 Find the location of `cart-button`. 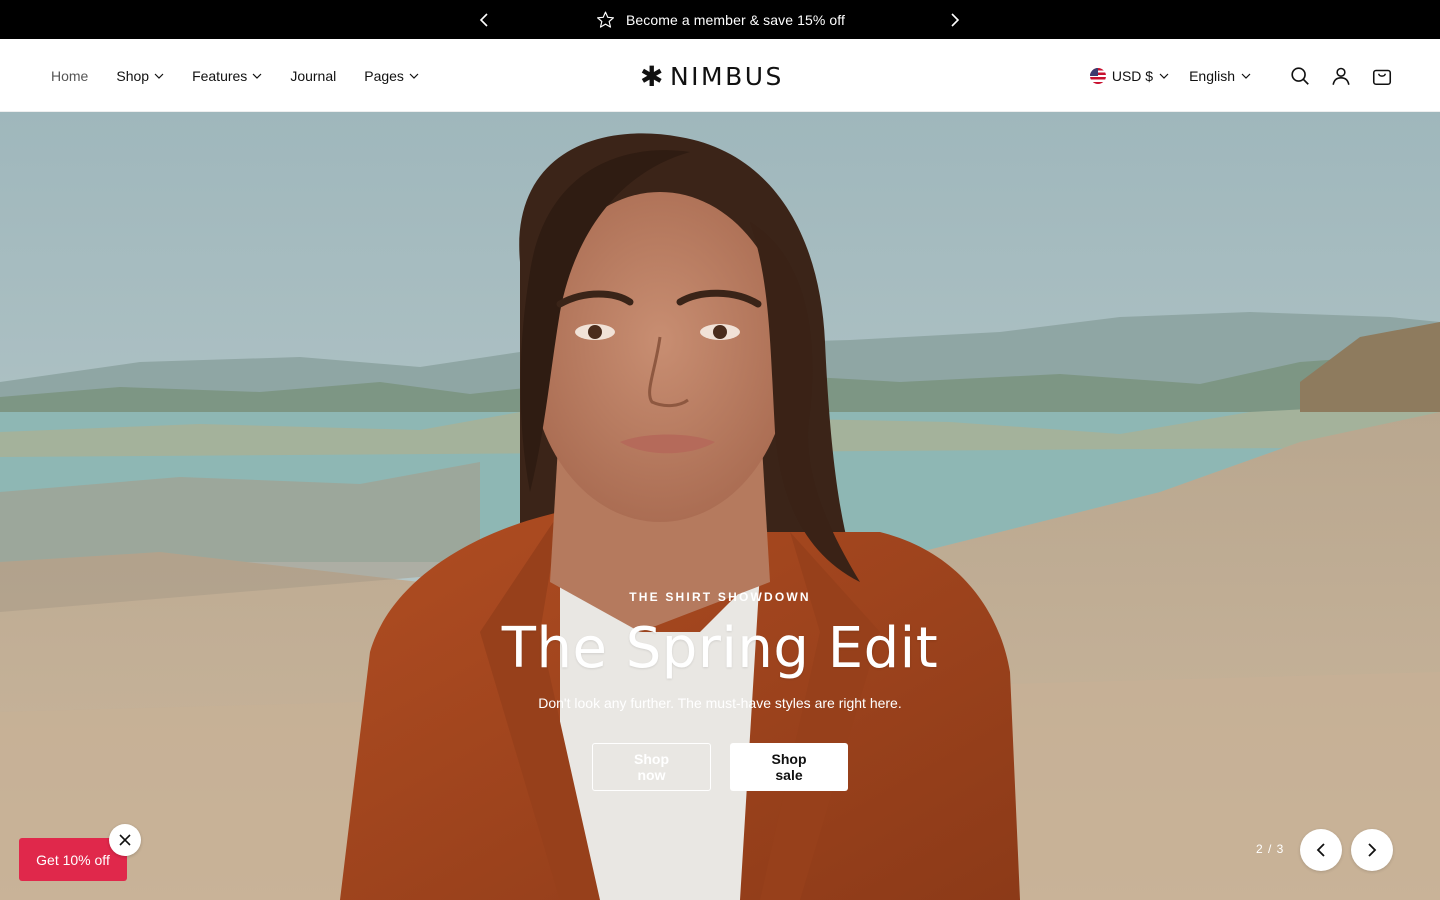

cart-button is located at coordinates (1382, 76).